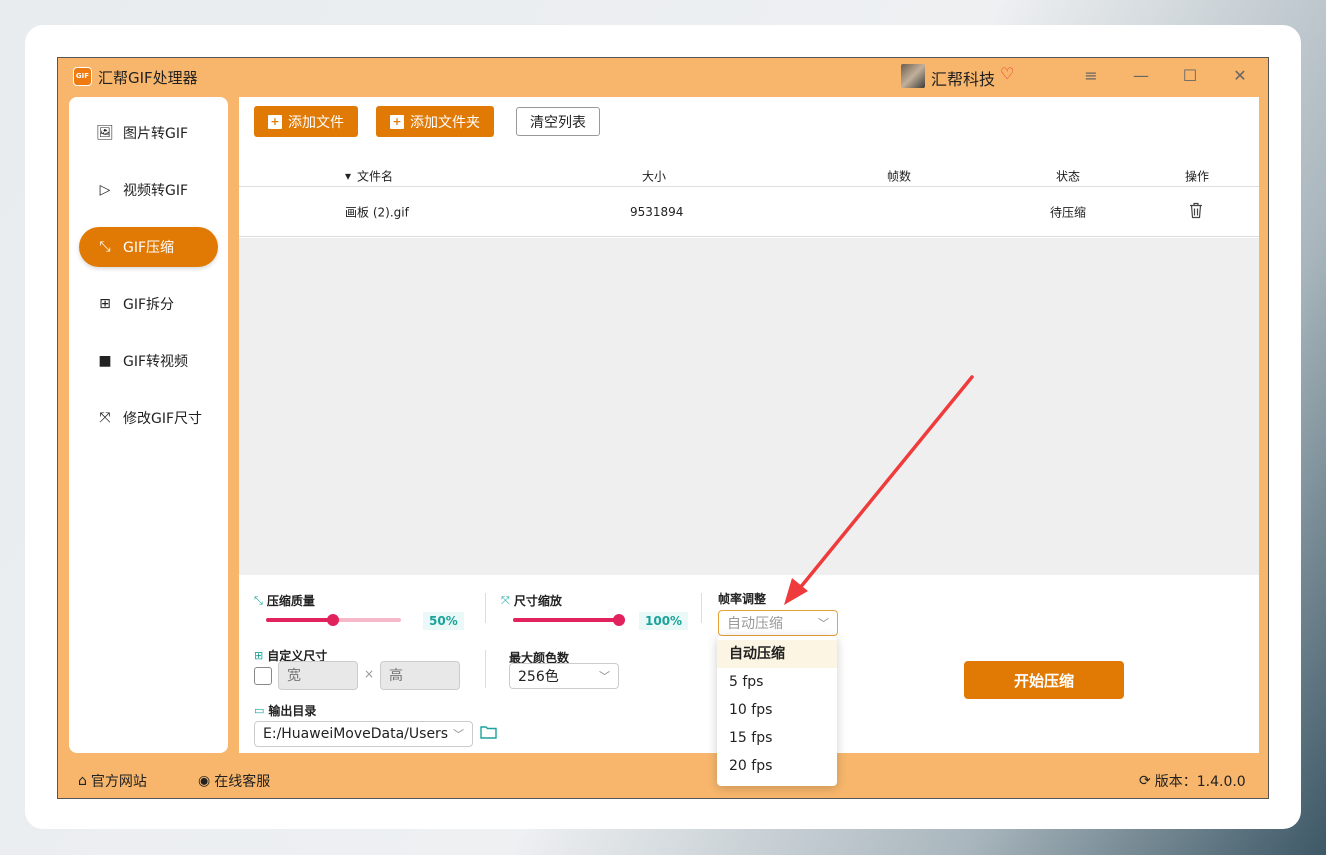  Describe the element at coordinates (292, 711) in the screenshot. I see `output-dir-label-text: 输出目录` at that location.